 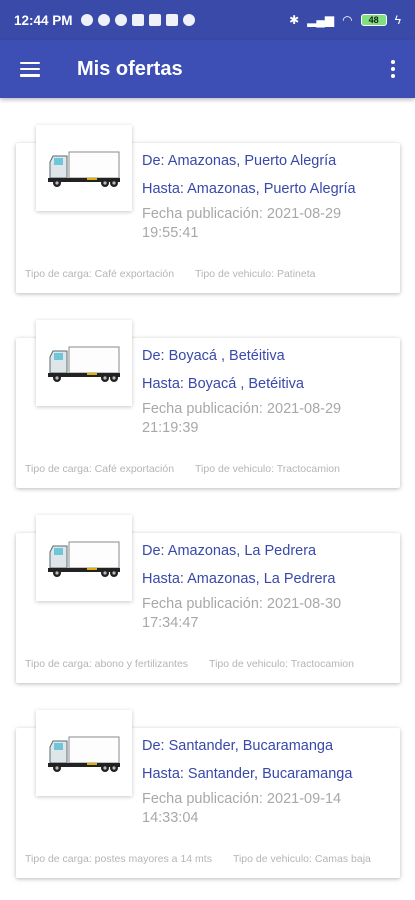 What do you see at coordinates (43, 20) in the screenshot?
I see `status-time: 12:44 PM` at bounding box center [43, 20].